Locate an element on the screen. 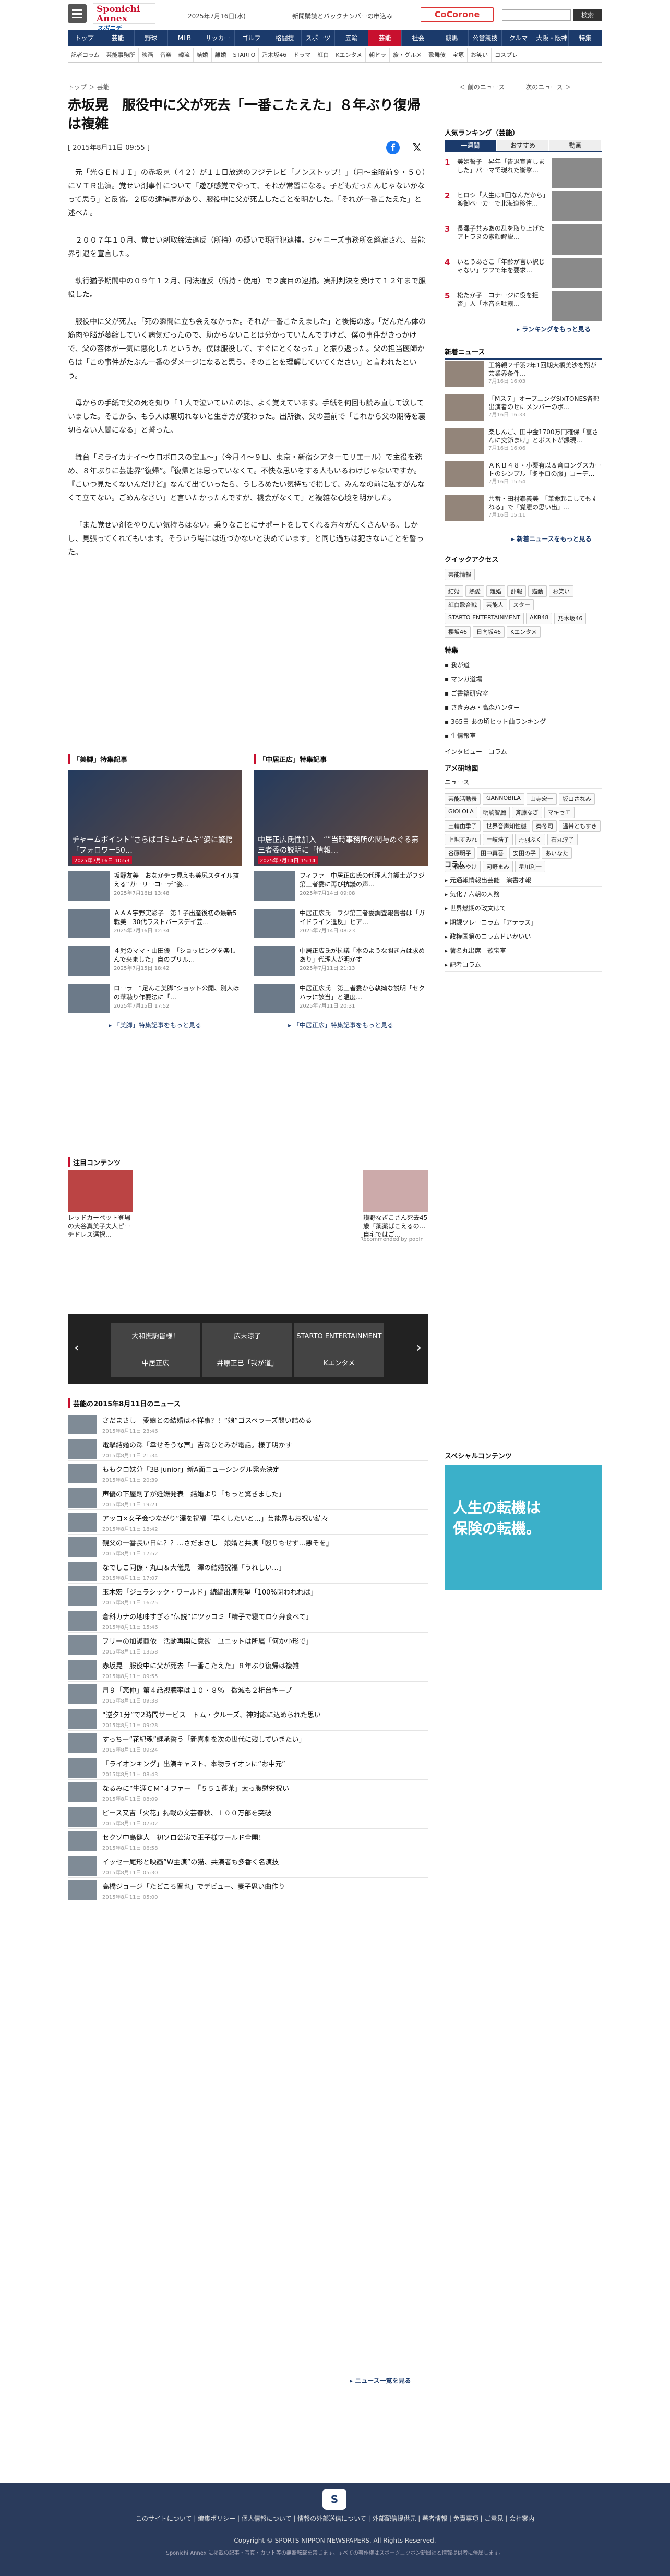 This screenshot has height=2576, width=670. anime-name-link: 田中真吾 is located at coordinates (492, 853).